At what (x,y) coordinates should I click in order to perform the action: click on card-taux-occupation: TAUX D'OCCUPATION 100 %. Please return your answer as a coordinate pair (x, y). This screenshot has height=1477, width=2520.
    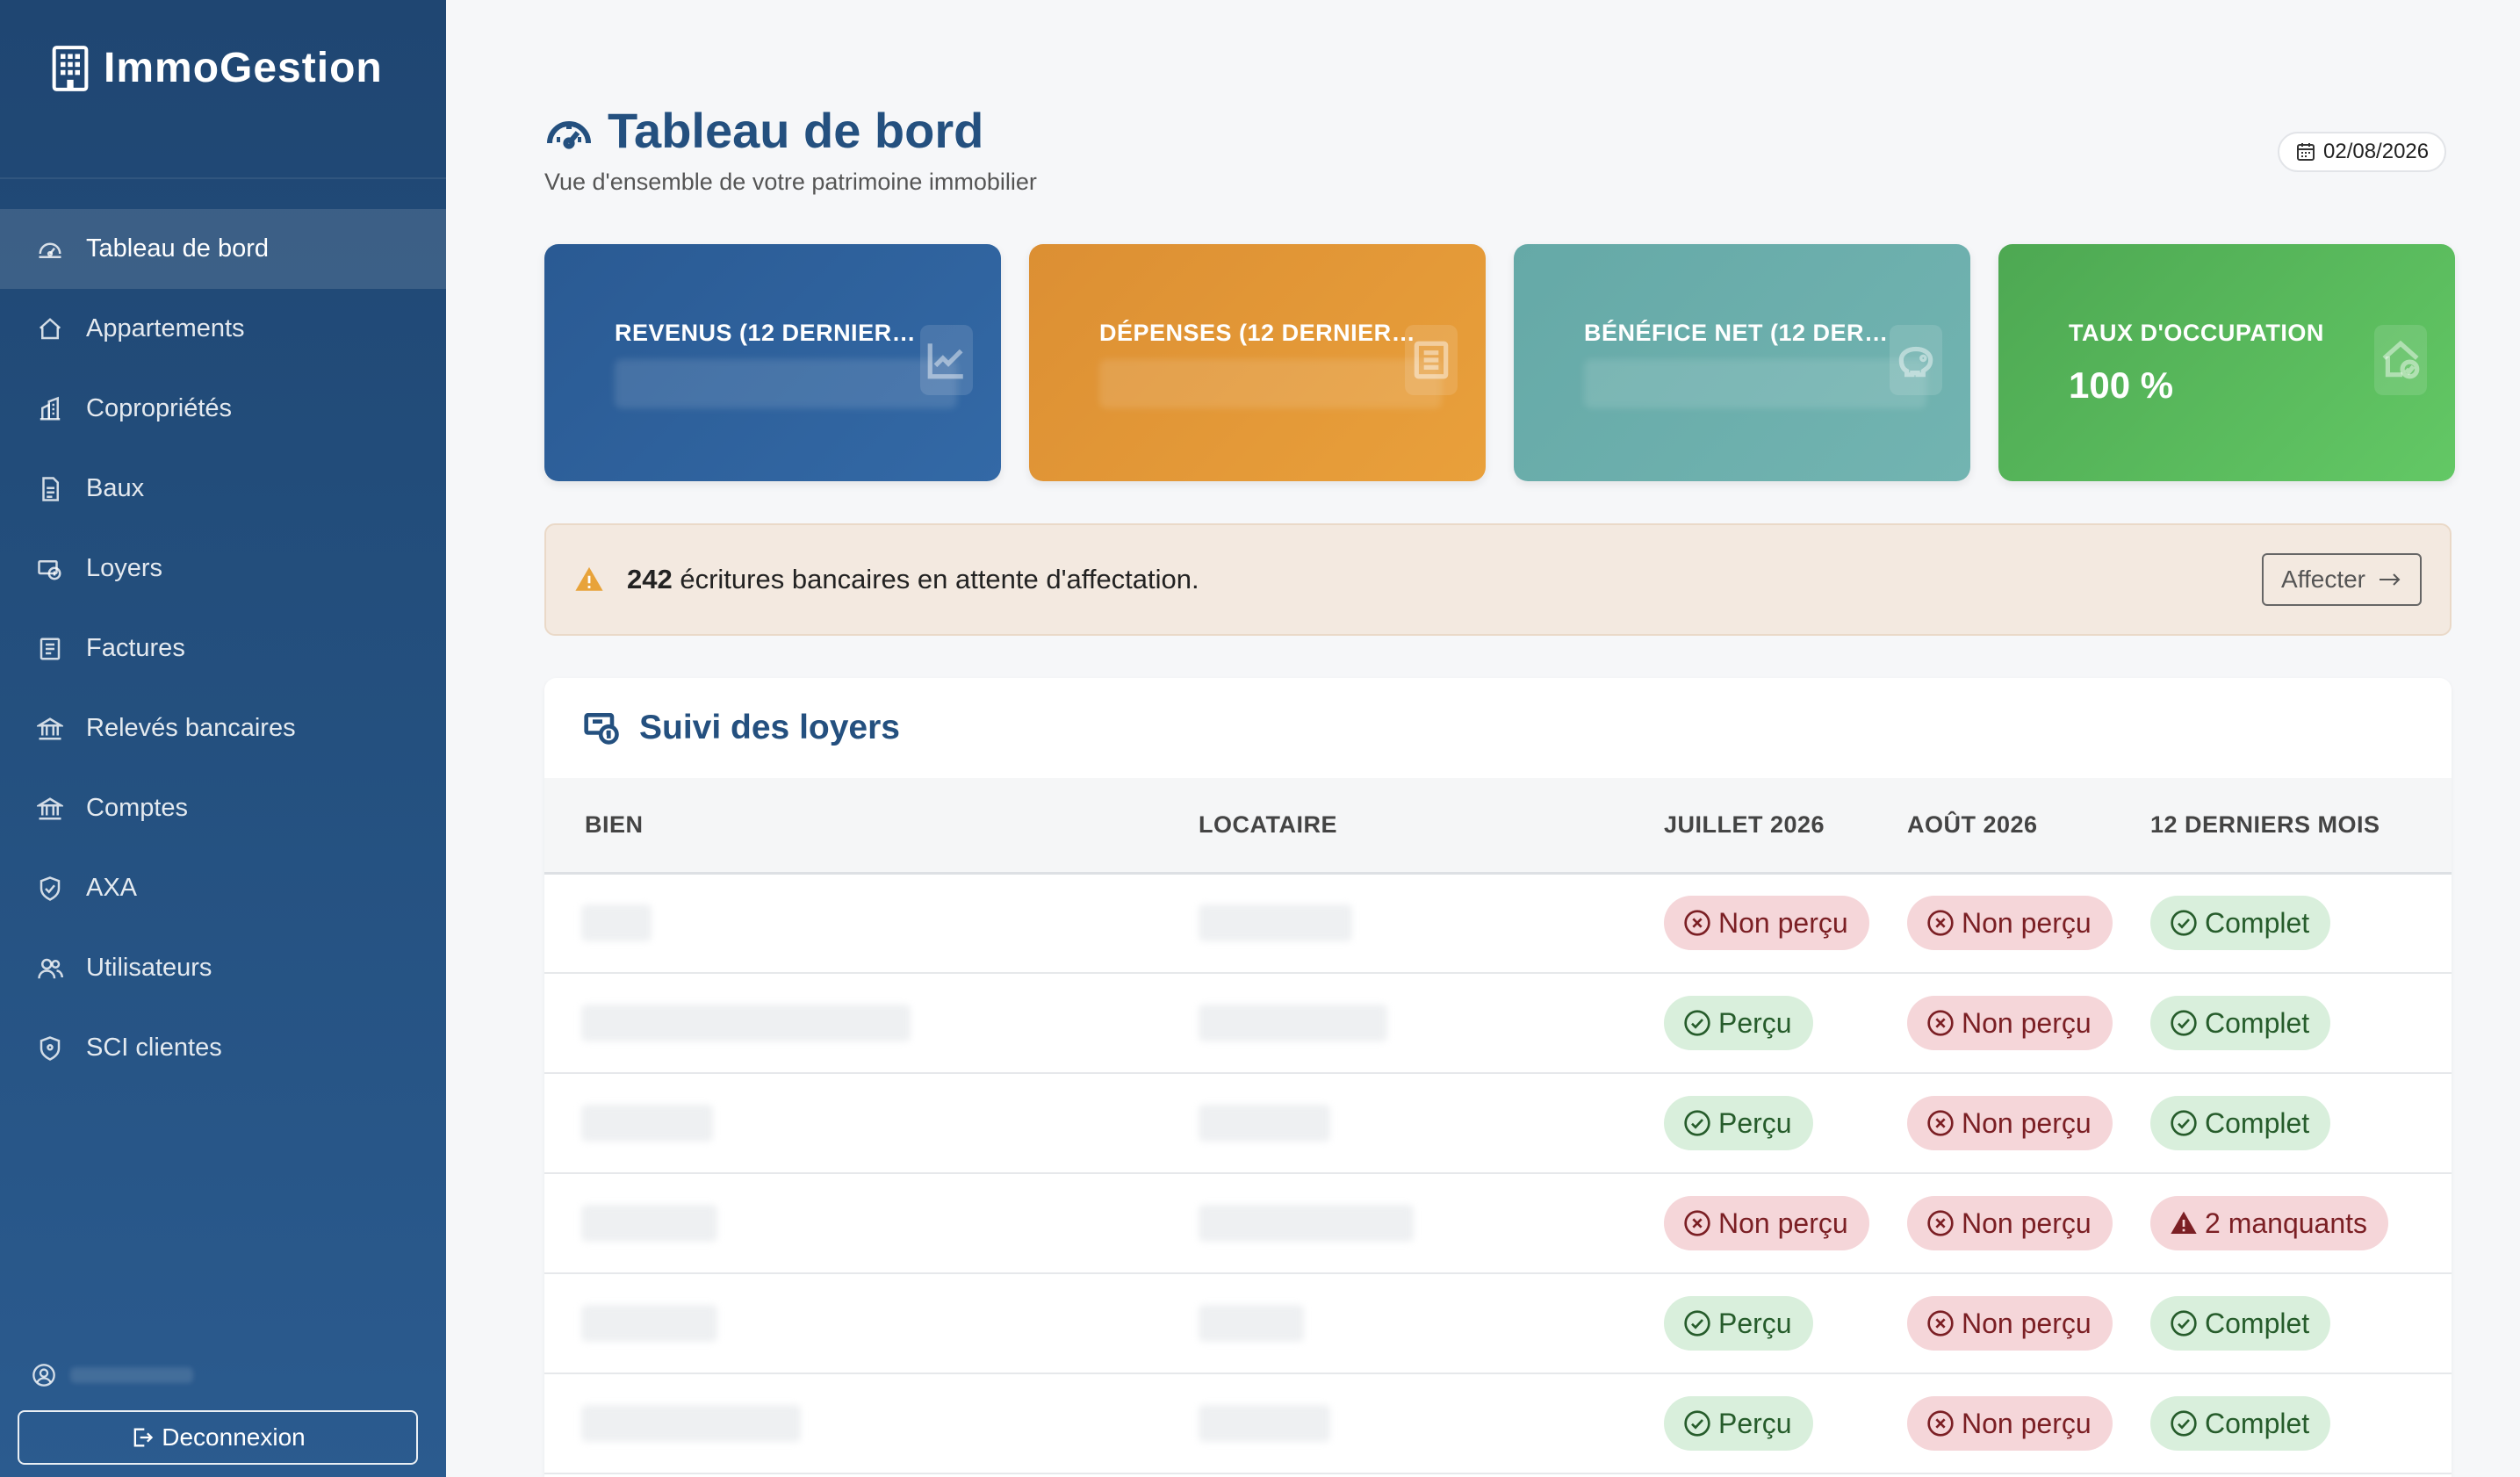
    Looking at the image, I should click on (2226, 363).